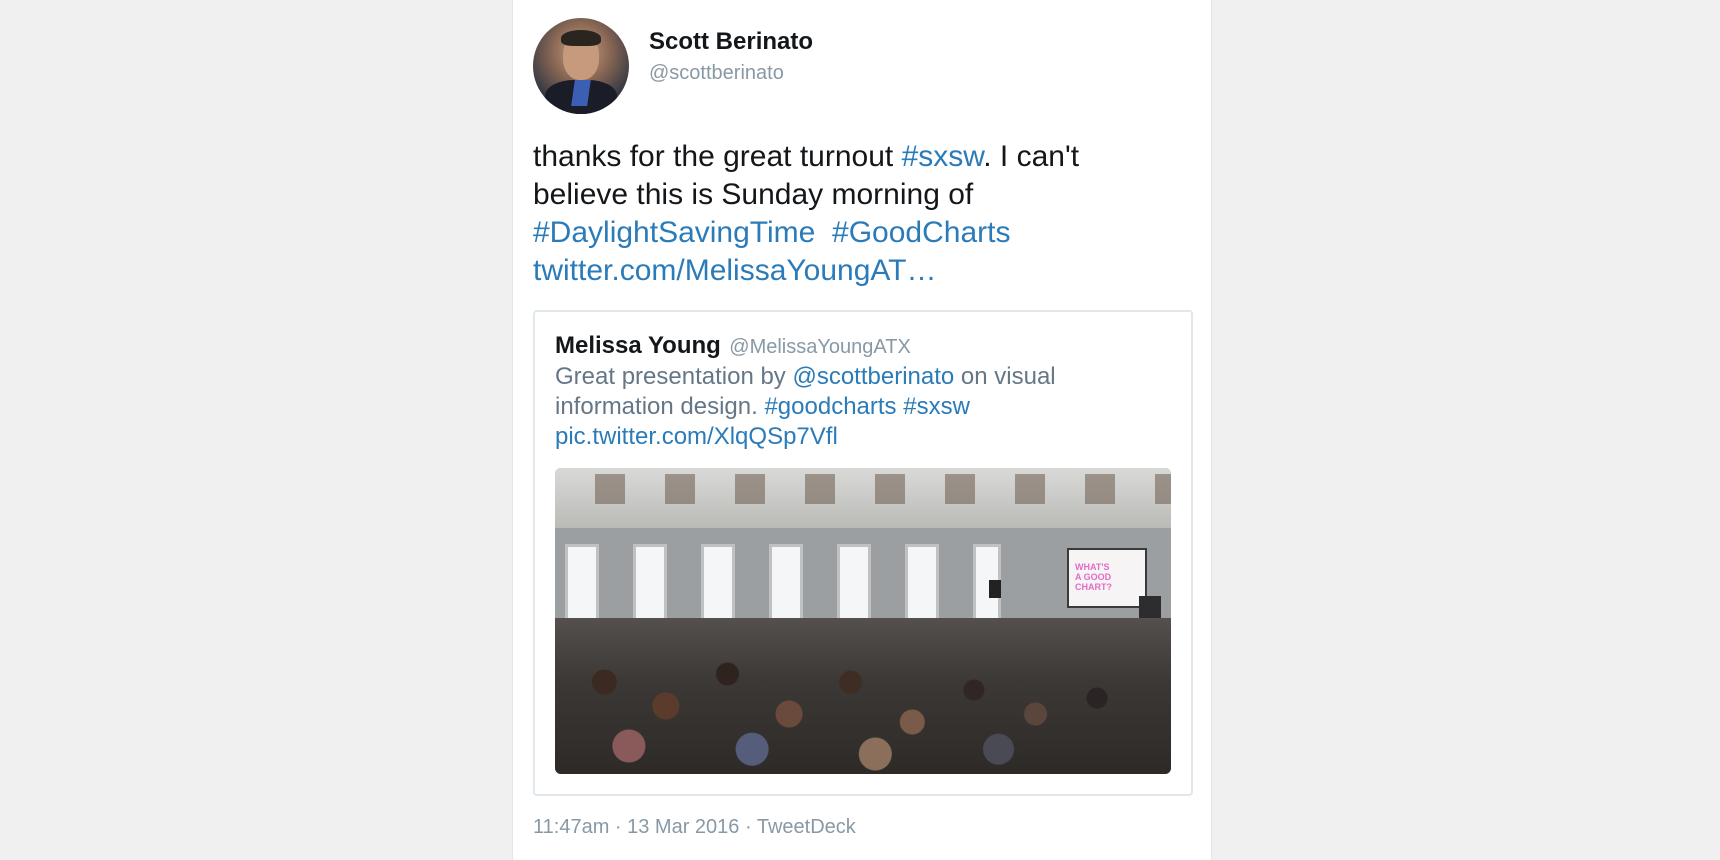 Image resolution: width=1720 pixels, height=860 pixels. What do you see at coordinates (696, 436) in the screenshot?
I see `pic-link: pic.twitter.com/XlqQSp7Vfl` at bounding box center [696, 436].